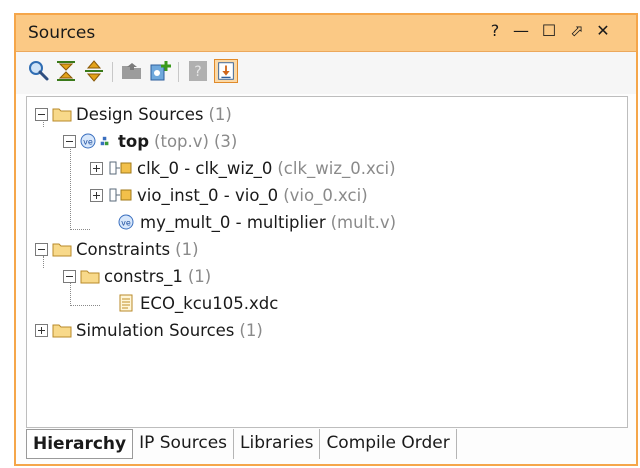 The image size is (640, 468). I want to click on close-button: ✕, so click(603, 30).